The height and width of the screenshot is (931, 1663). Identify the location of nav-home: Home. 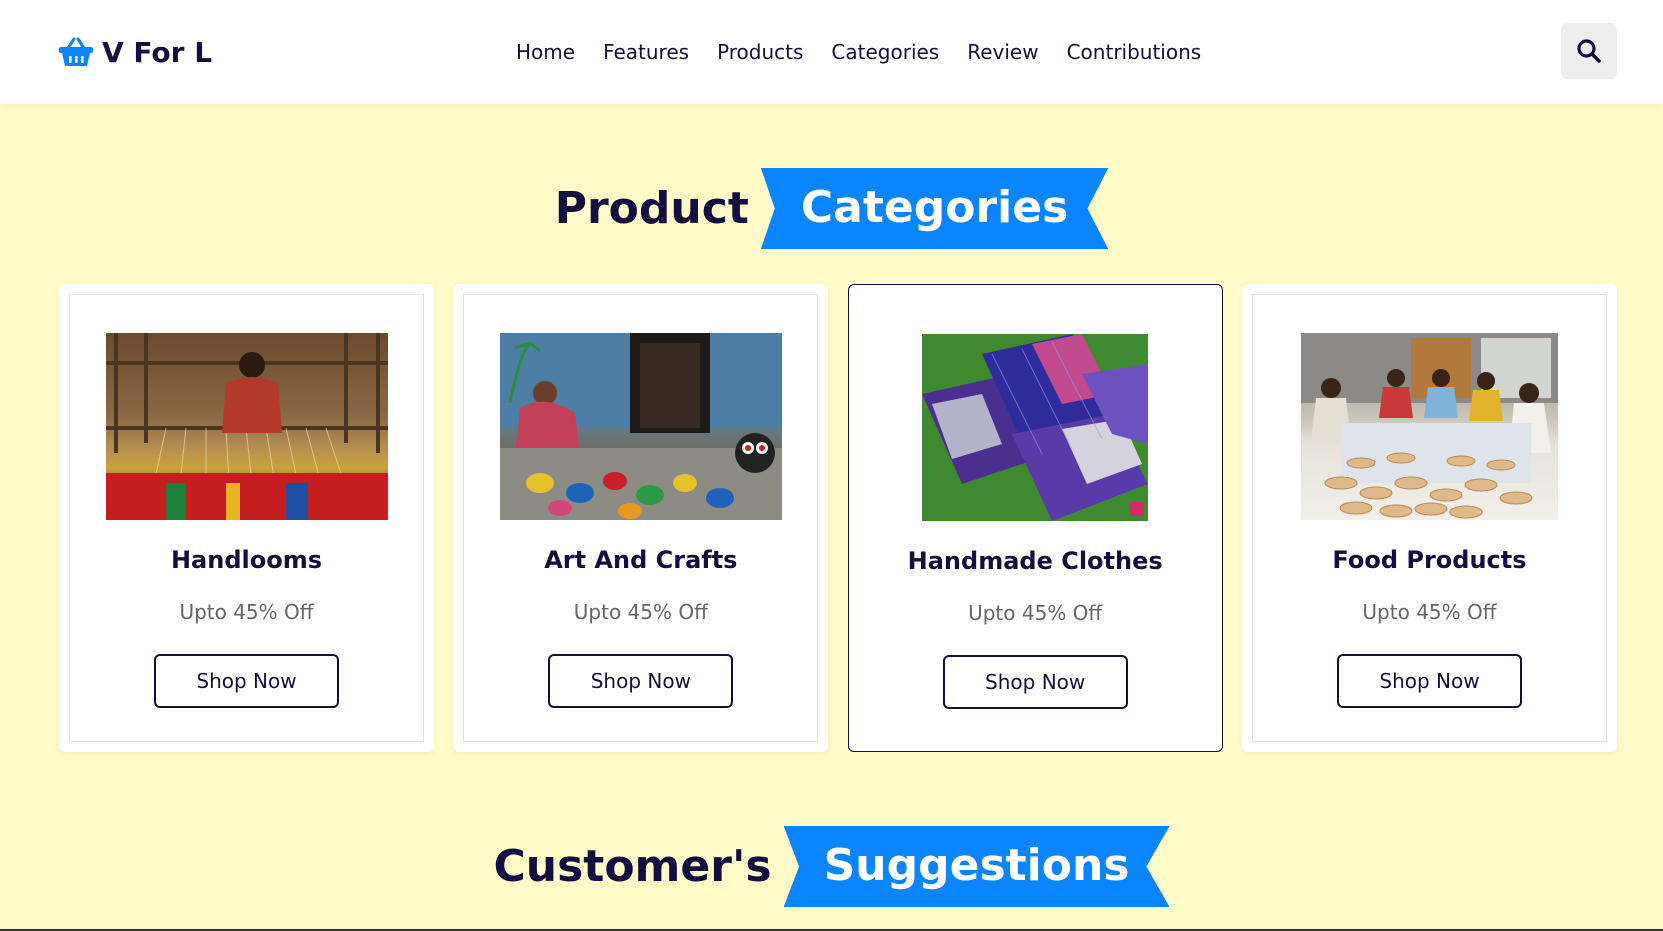
(545, 52).